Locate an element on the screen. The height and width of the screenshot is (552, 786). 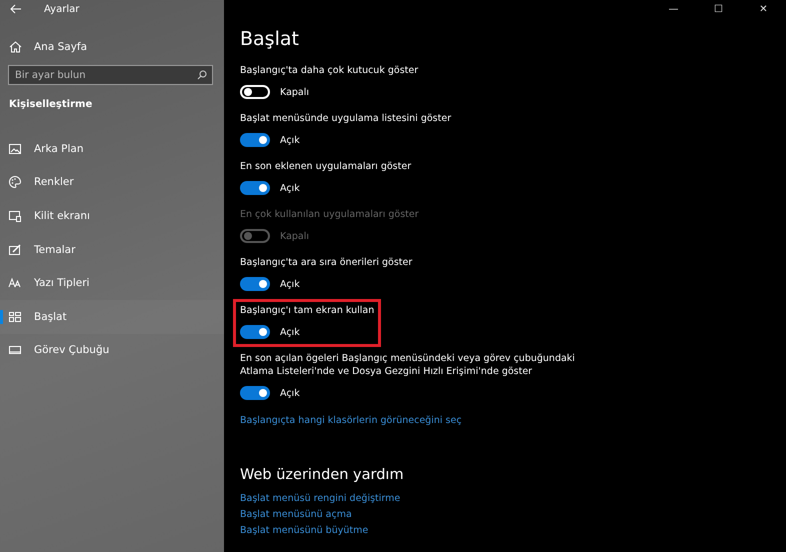
setting-label: En çok kullanılan uygulamaları göster is located at coordinates (329, 214).